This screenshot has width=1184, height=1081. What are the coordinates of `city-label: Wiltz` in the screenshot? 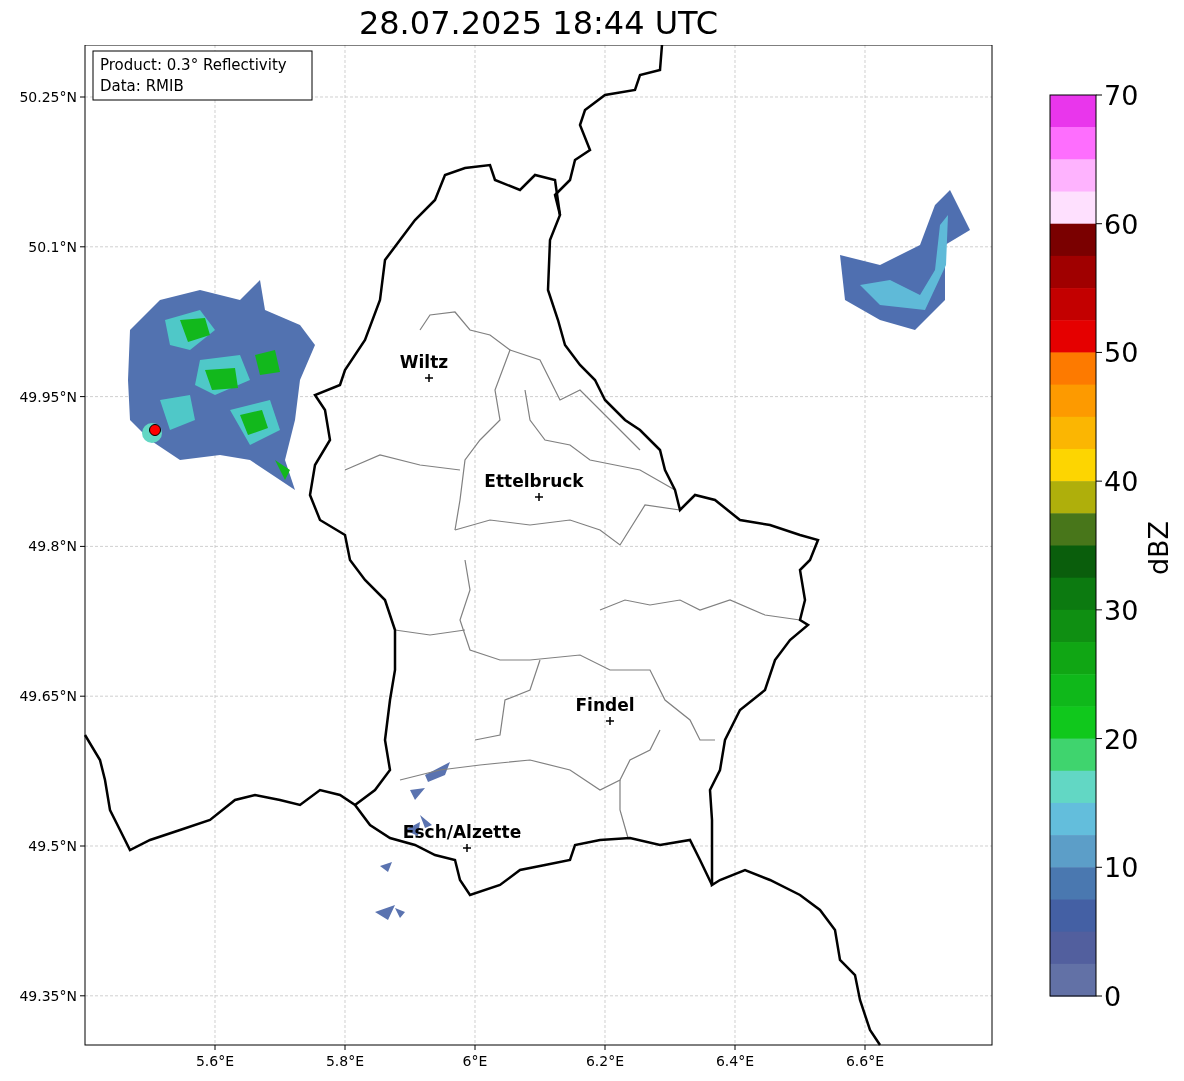 It's located at (424, 362).